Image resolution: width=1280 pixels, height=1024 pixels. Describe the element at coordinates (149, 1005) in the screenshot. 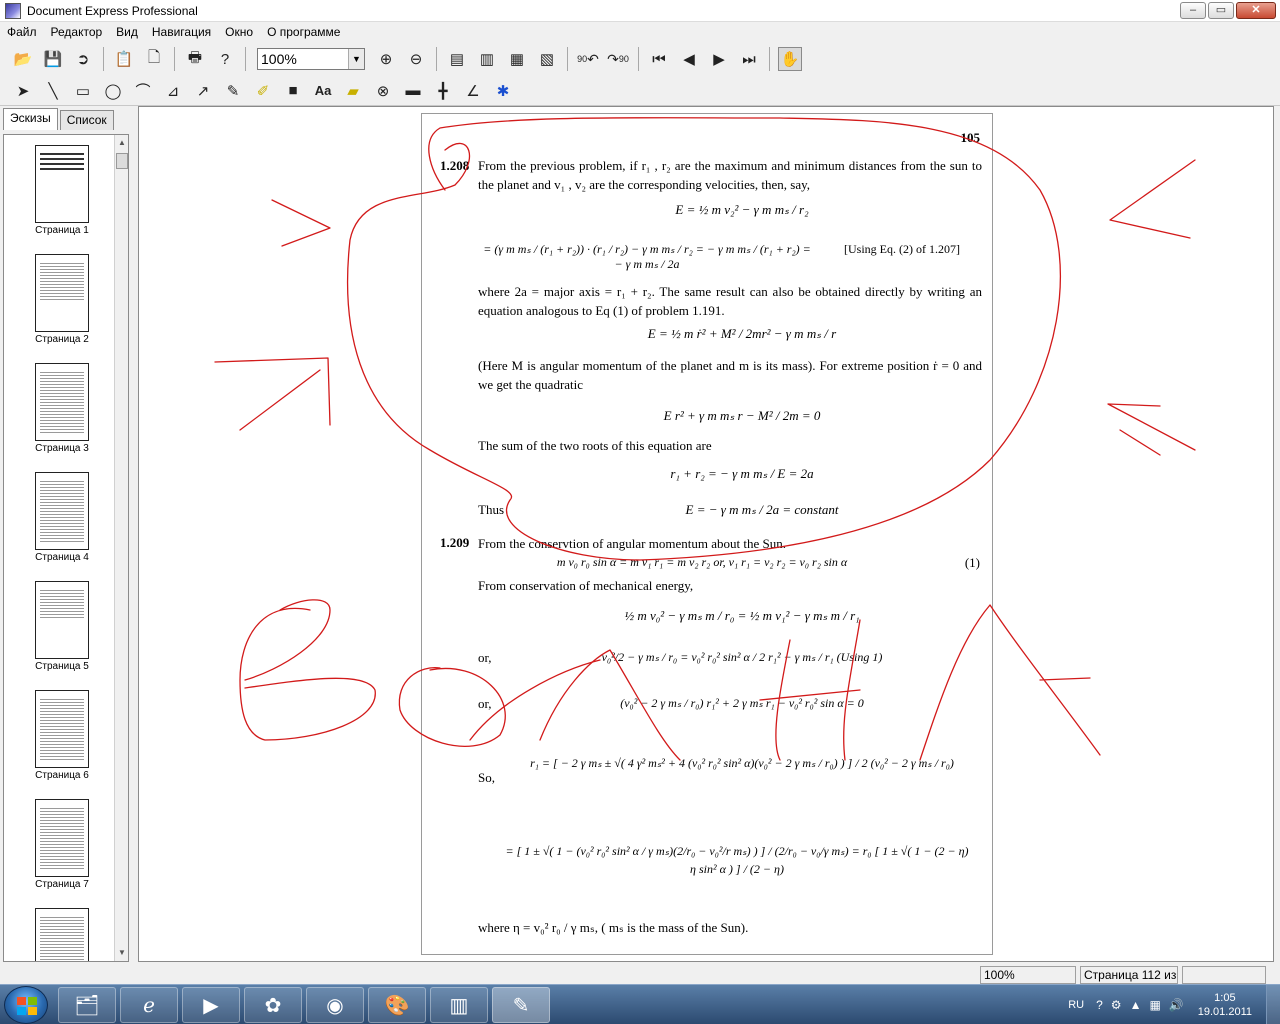

I see `ie-task-icon: ℯ` at that location.